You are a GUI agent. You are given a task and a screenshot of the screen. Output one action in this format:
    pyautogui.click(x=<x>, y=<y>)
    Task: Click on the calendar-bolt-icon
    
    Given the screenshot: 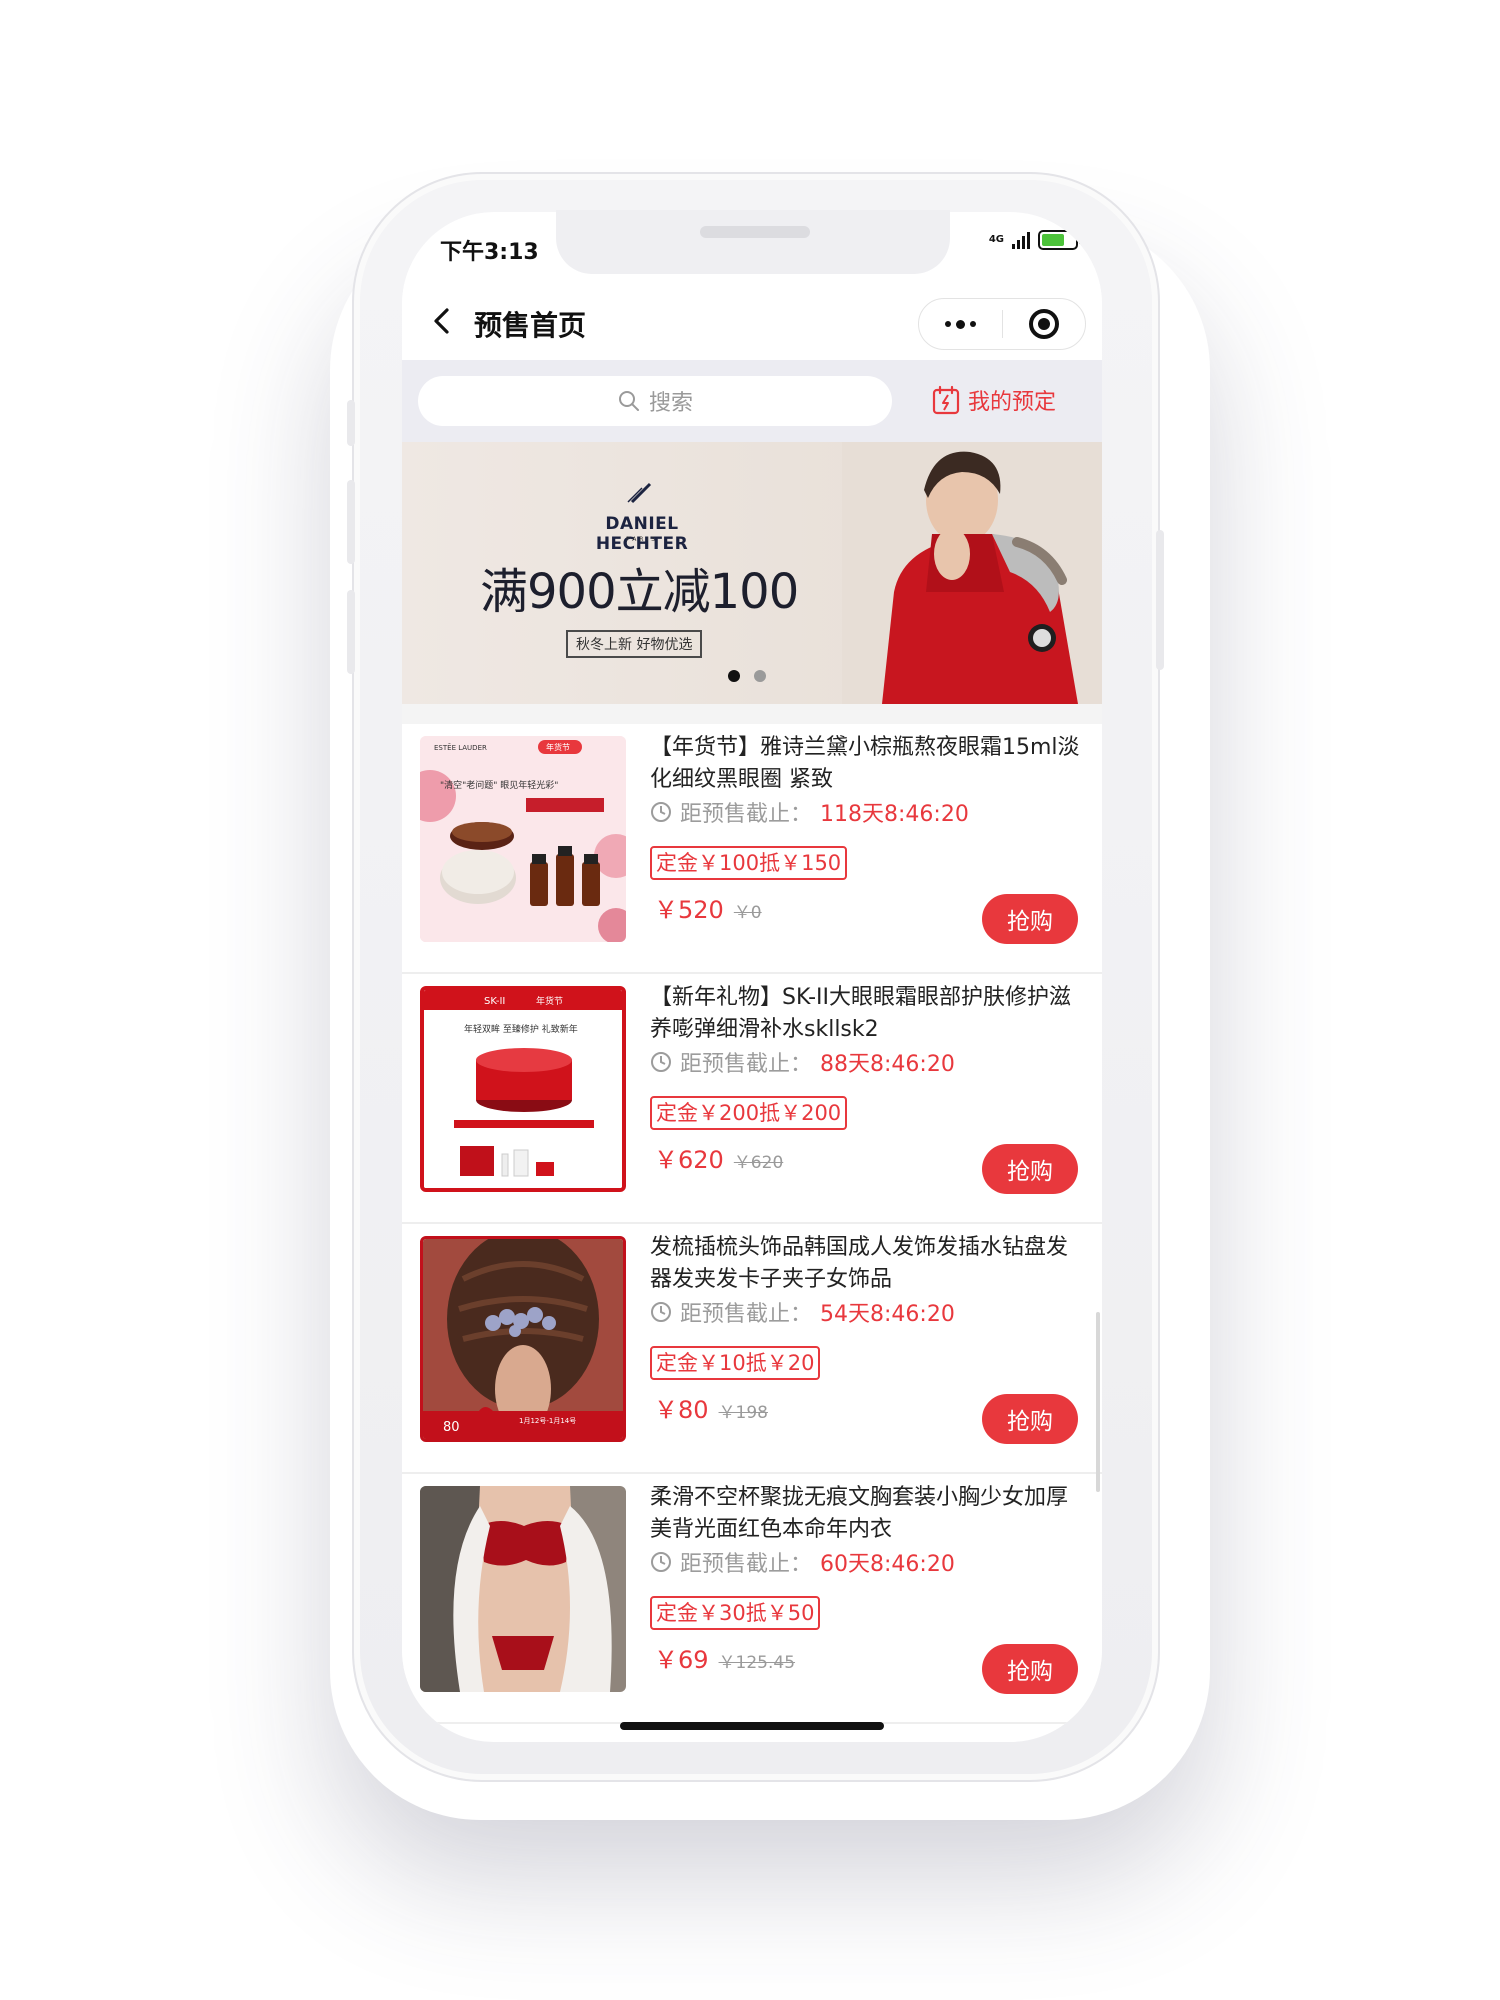 What is the action you would take?
    pyautogui.click(x=946, y=400)
    